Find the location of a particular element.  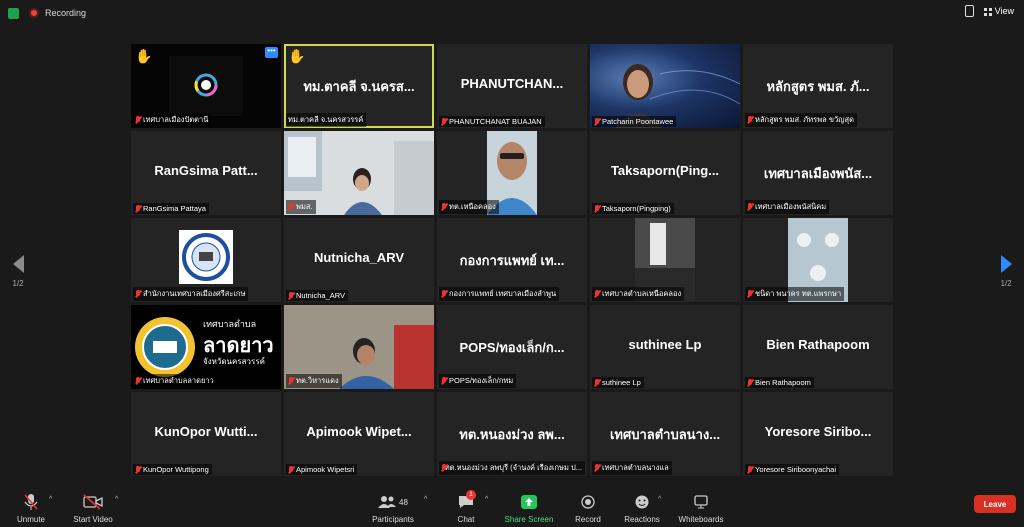

unmute-label: Unmute is located at coordinates (30, 519).